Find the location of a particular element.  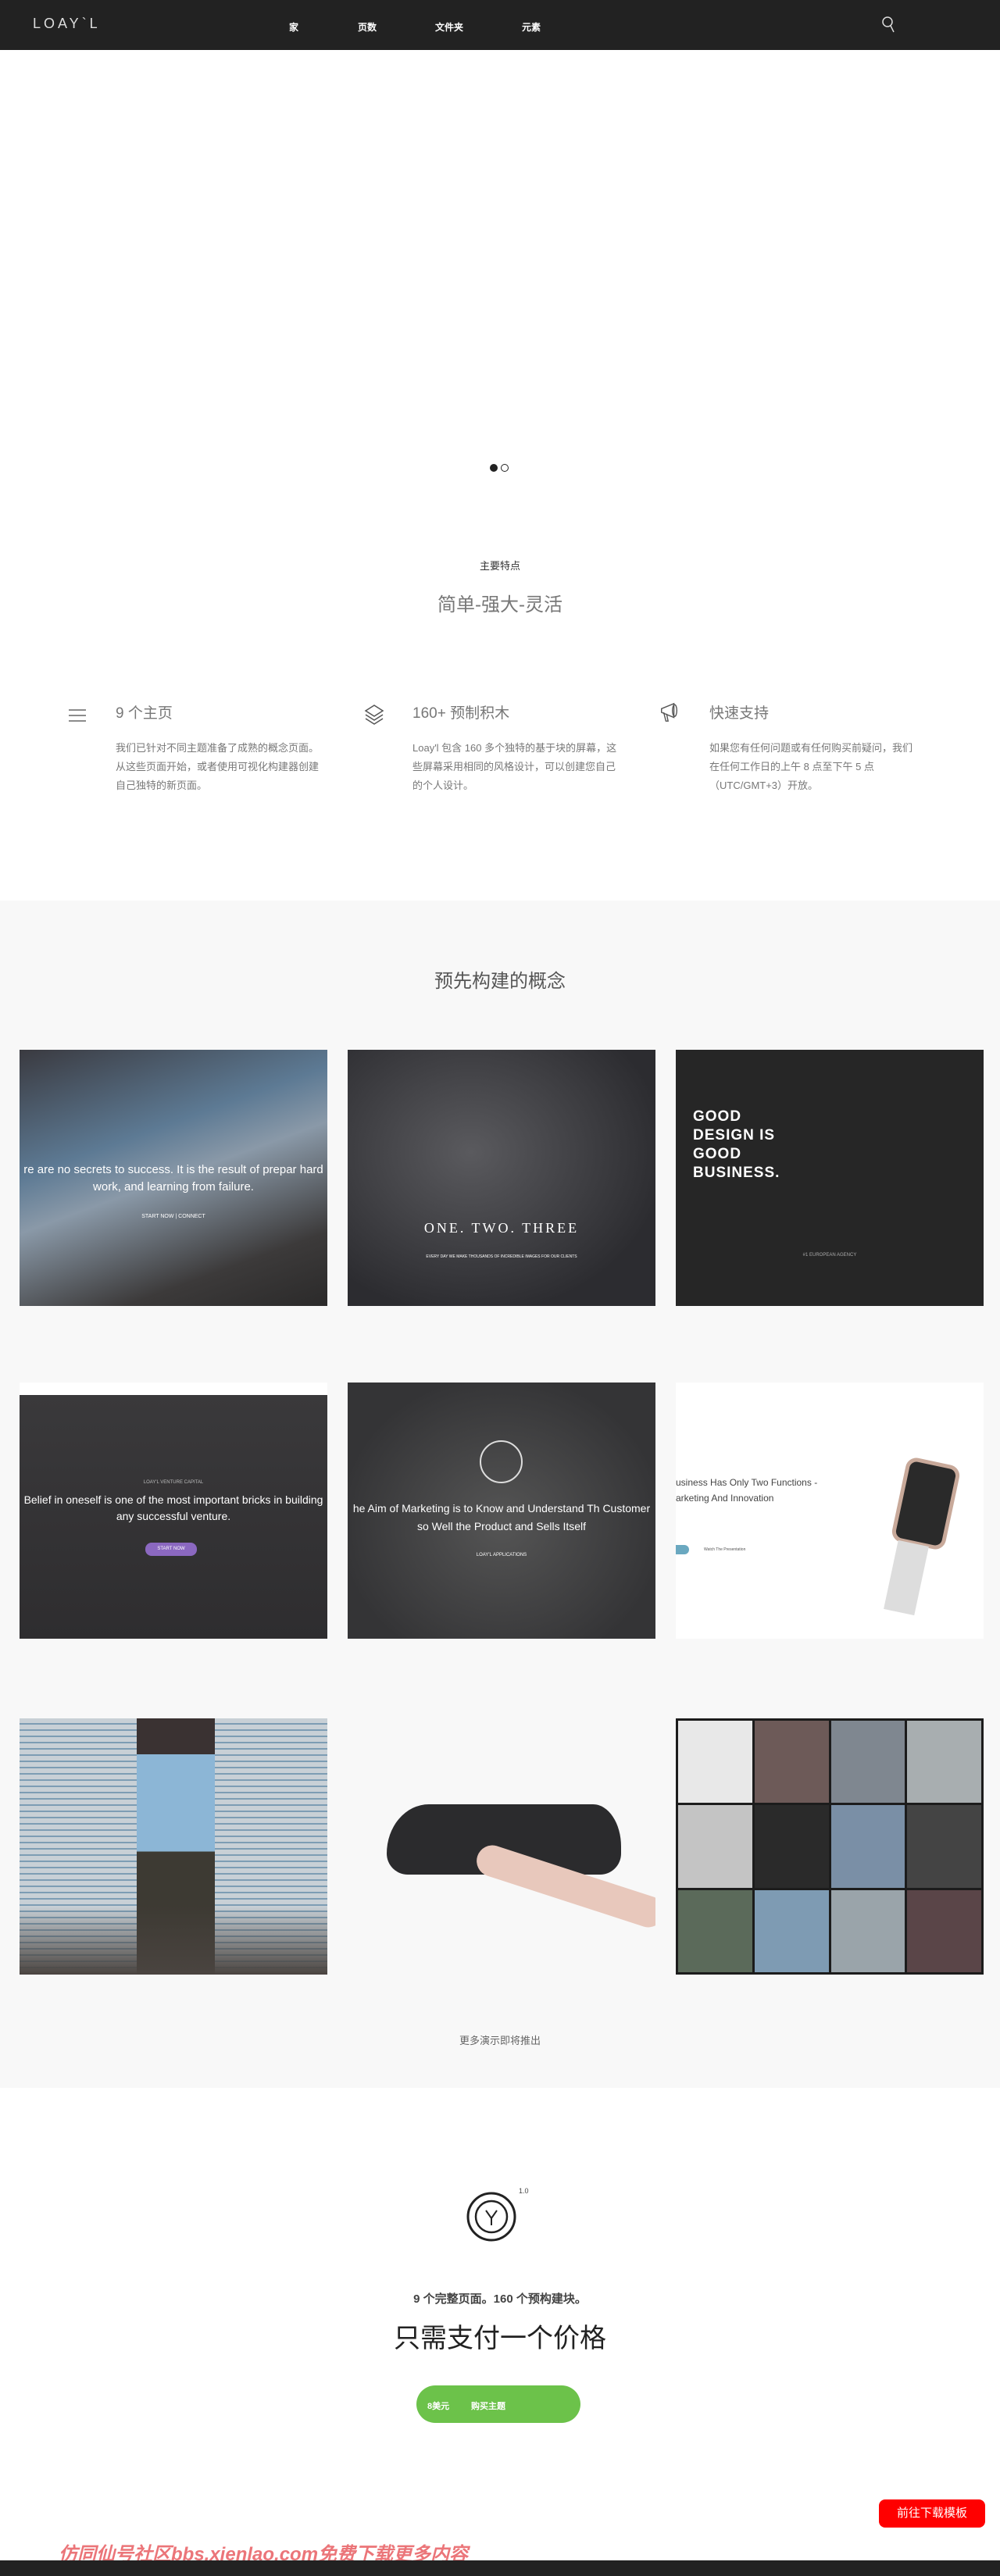

megaphone-icon is located at coordinates (669, 712).